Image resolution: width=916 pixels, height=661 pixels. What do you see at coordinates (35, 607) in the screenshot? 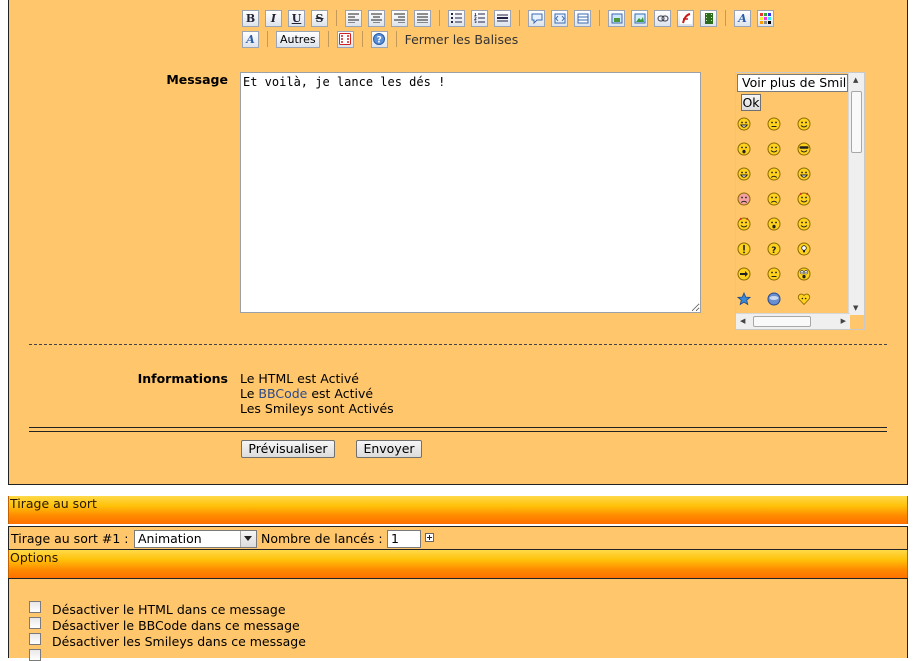
I see `disable-html-checkbox` at bounding box center [35, 607].